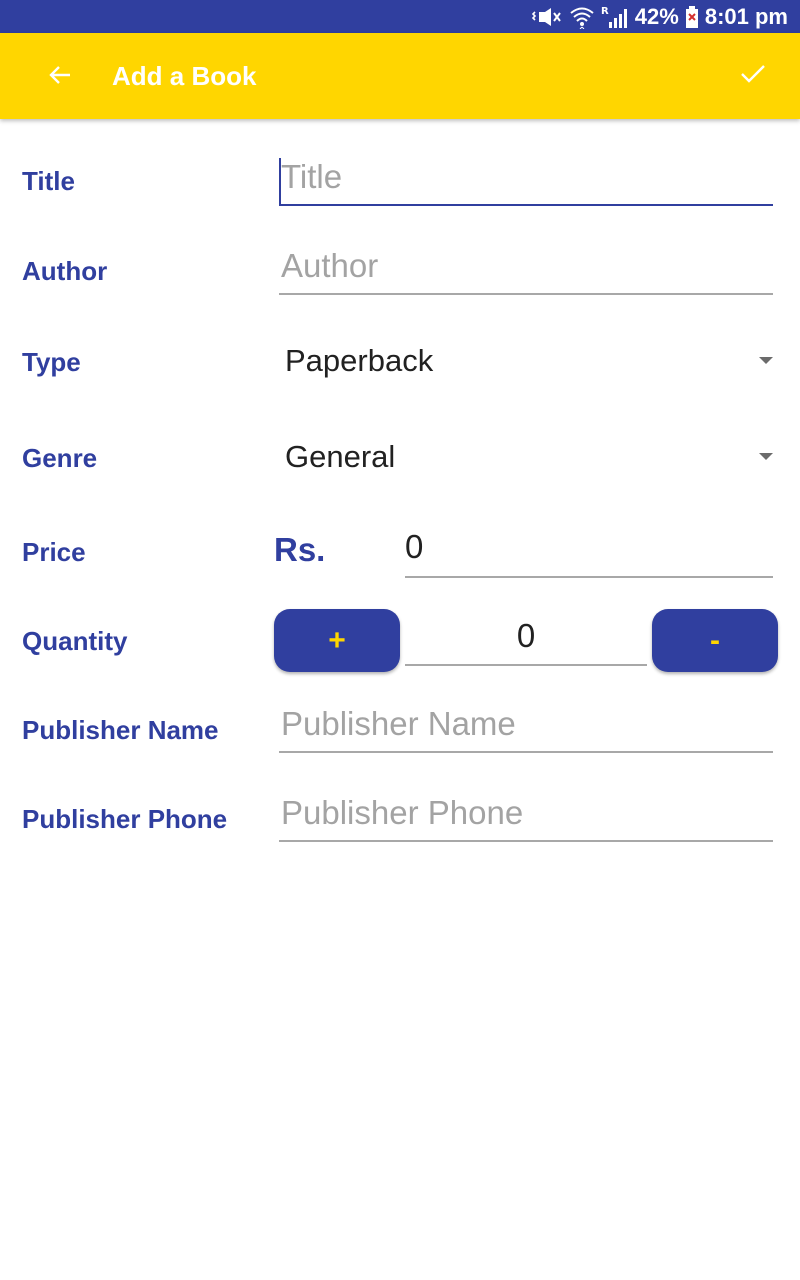  Describe the element at coordinates (54, 552) in the screenshot. I see `price-label: Price` at that location.